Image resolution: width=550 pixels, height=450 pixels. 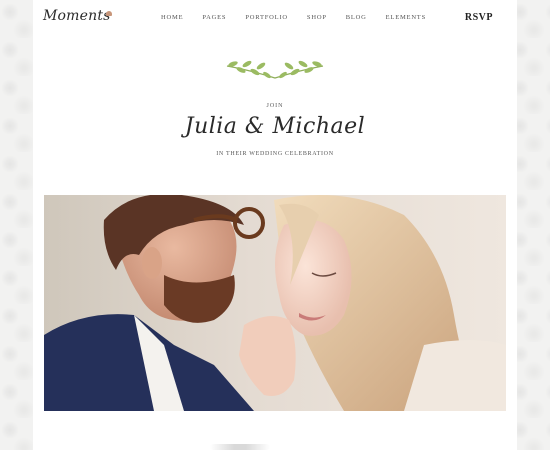 What do you see at coordinates (479, 17) in the screenshot?
I see `rsvp-button: RSVP` at bounding box center [479, 17].